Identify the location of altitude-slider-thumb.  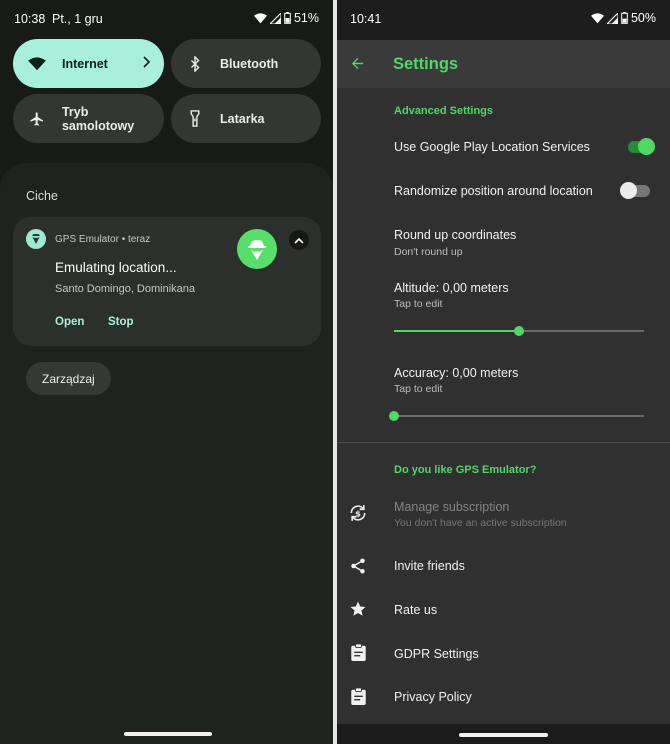
(519, 331).